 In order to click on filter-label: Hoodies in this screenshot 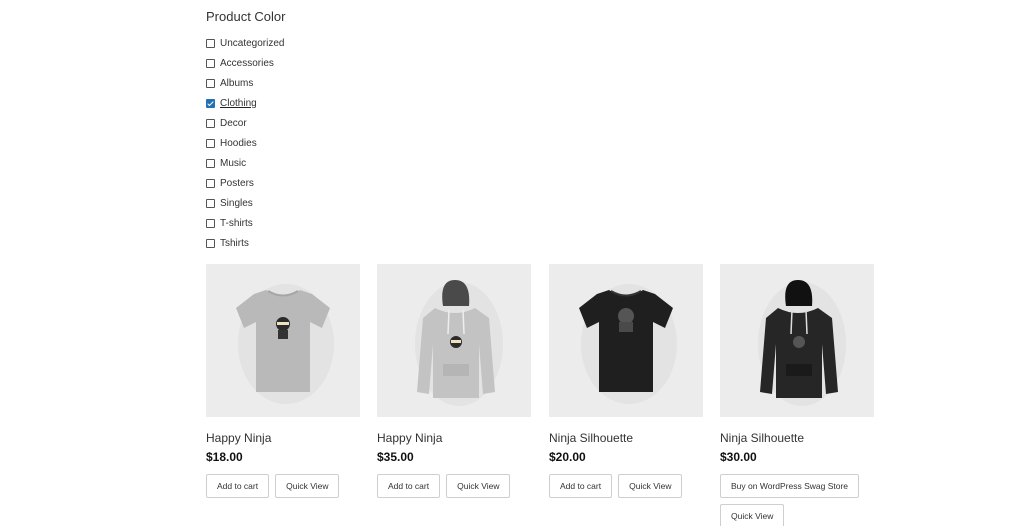, I will do `click(238, 143)`.